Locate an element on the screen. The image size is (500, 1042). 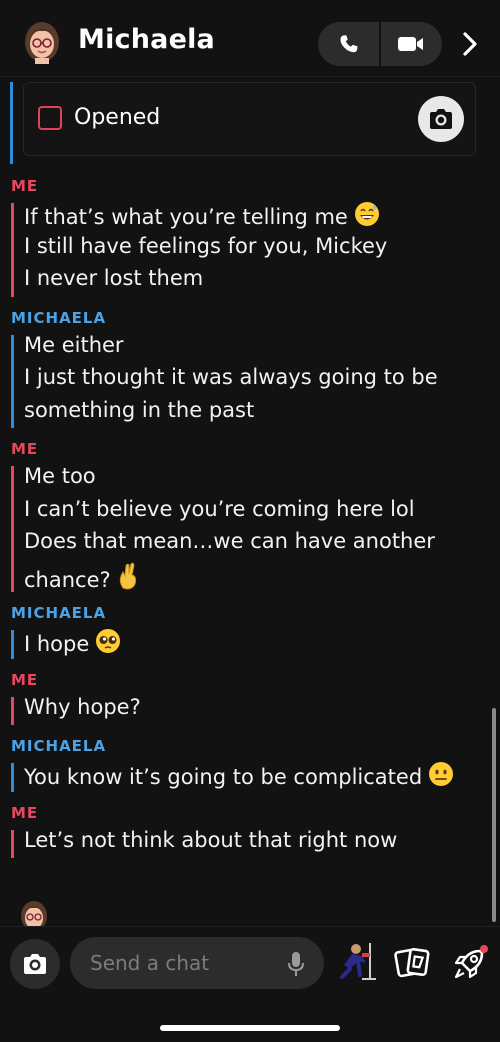
message-line-text: I can’t believe you’re coming here lol is located at coordinates (219, 508).